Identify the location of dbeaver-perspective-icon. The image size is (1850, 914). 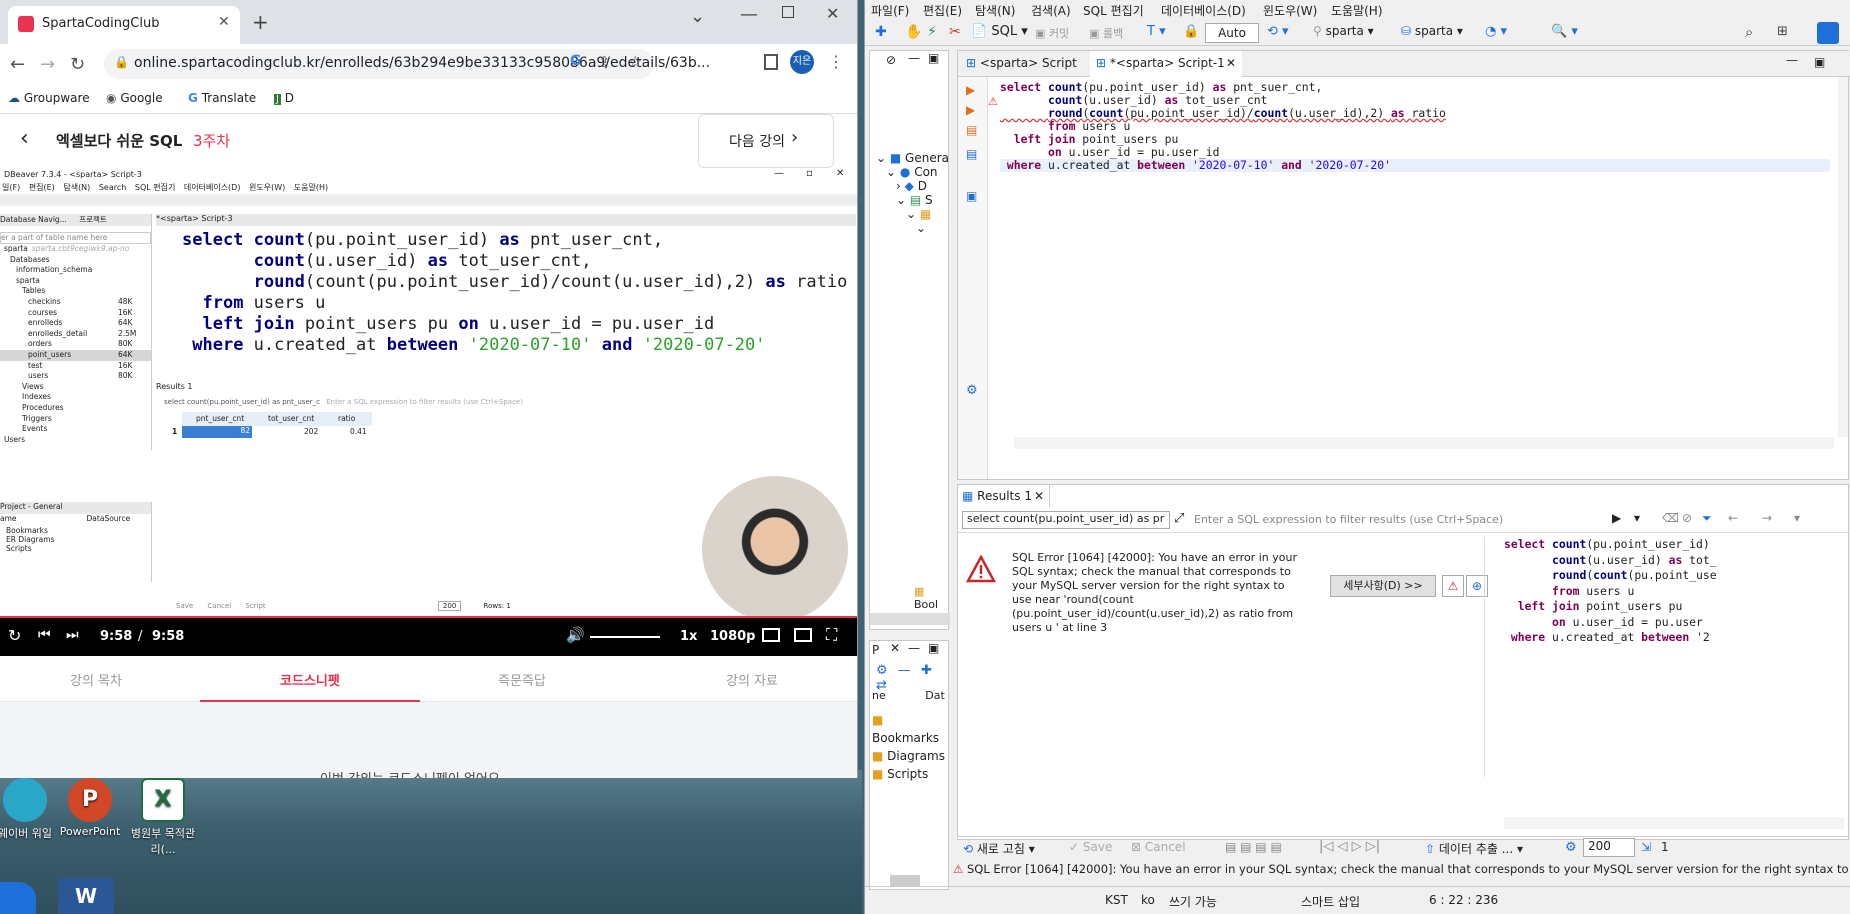
(1828, 33).